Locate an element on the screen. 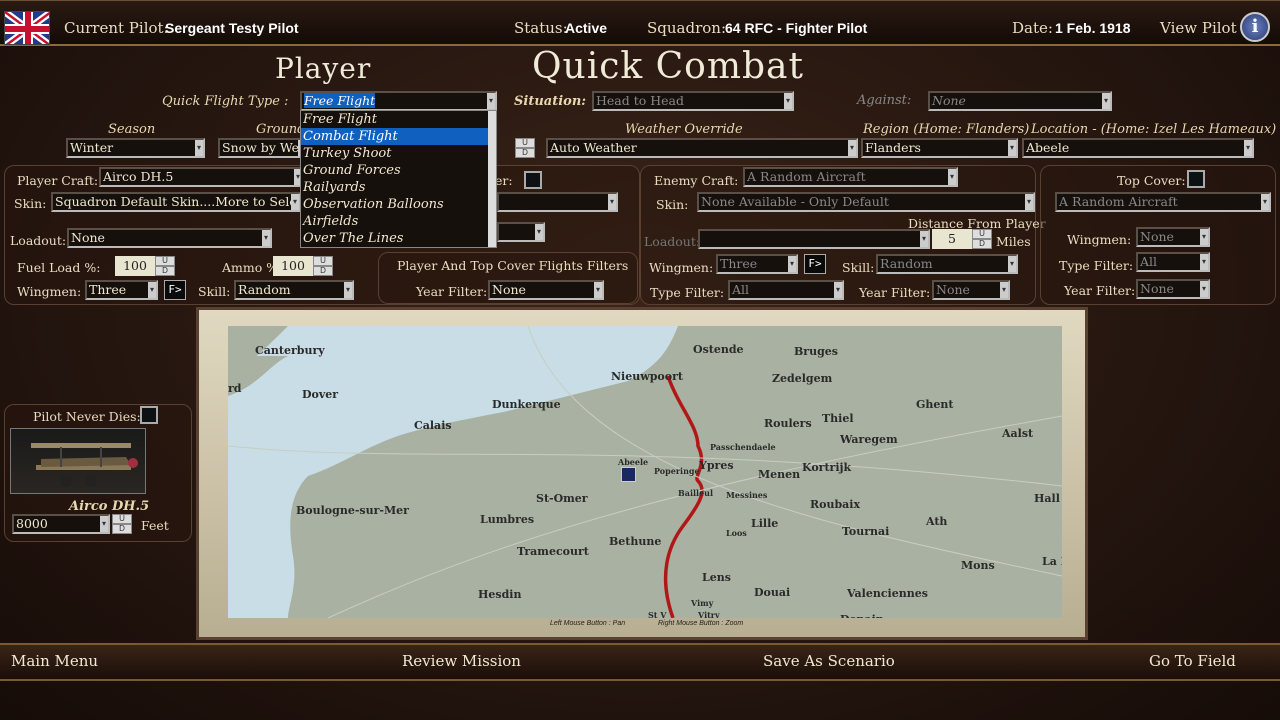 This screenshot has width=1280, height=720. map-city-label: Bailleul is located at coordinates (696, 493).